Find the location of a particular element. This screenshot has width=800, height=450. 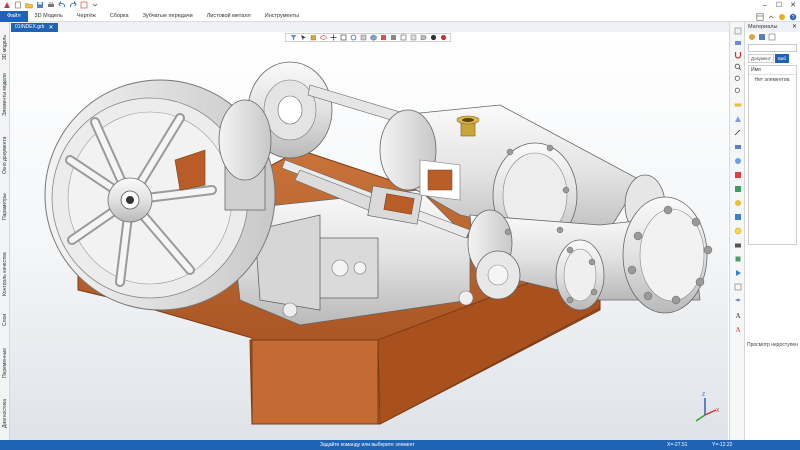

layout-icon is located at coordinates (760, 17).